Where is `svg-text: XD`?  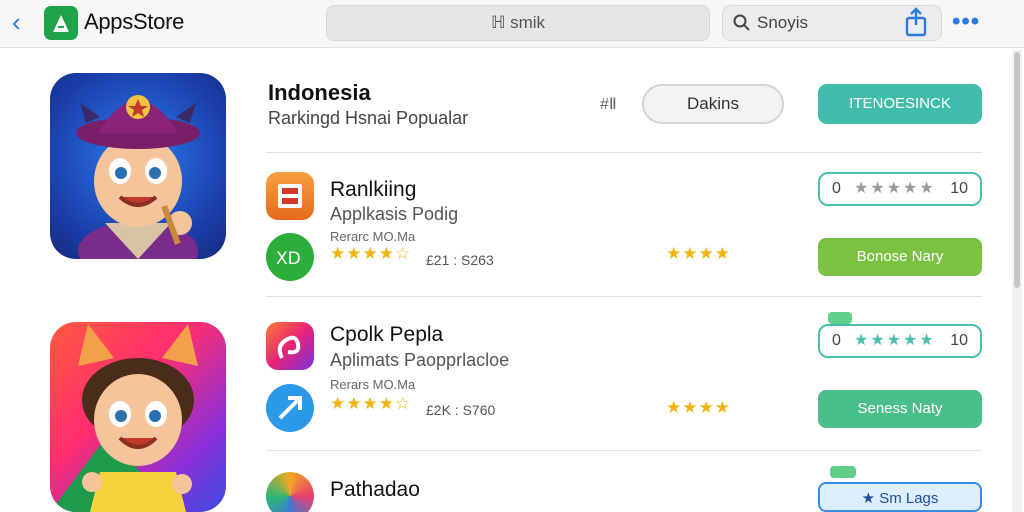
svg-text: XD is located at coordinates (288, 259).